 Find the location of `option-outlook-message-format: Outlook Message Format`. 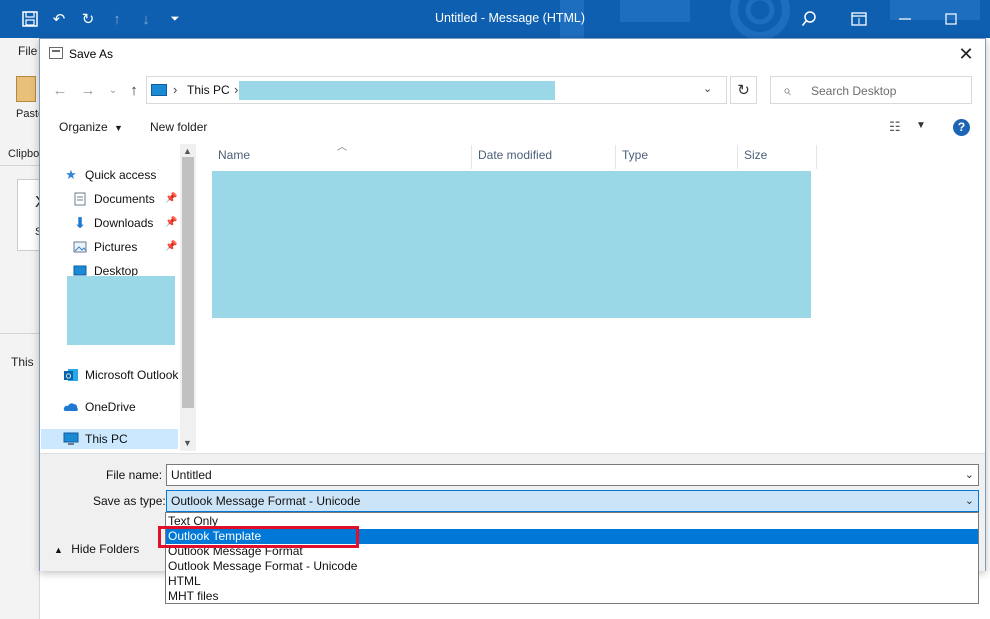

option-outlook-message-format: Outlook Message Format is located at coordinates (572, 551).